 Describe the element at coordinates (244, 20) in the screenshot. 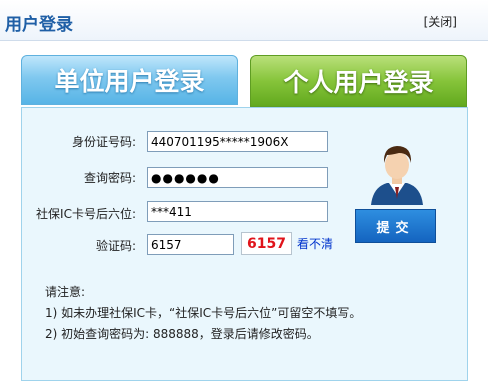

I see `title-bar: 用户登录 [关闭]` at that location.